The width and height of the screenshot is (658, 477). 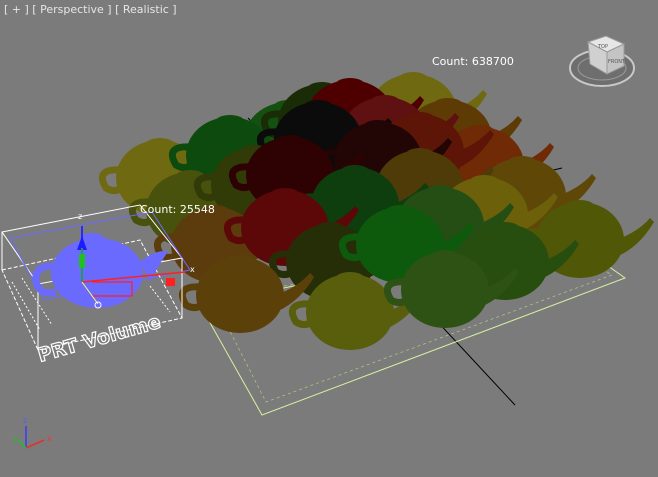 What do you see at coordinates (32, 432) in the screenshot?
I see `world-axis-tripod: z x y` at bounding box center [32, 432].